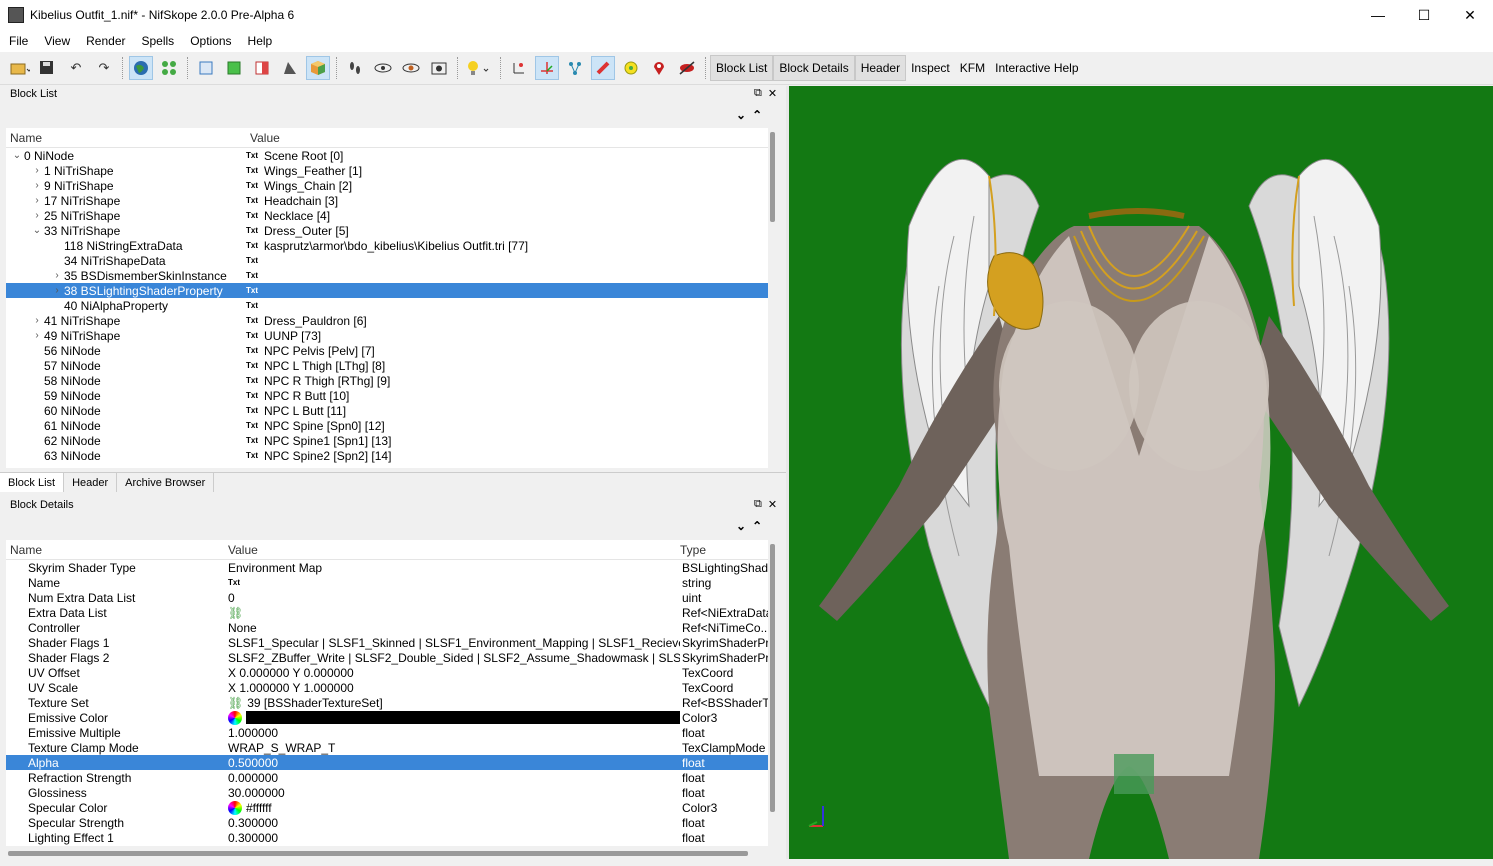 The height and width of the screenshot is (866, 1493). What do you see at coordinates (387, 582) in the screenshot?
I see `detail-row: Name Txt string` at bounding box center [387, 582].